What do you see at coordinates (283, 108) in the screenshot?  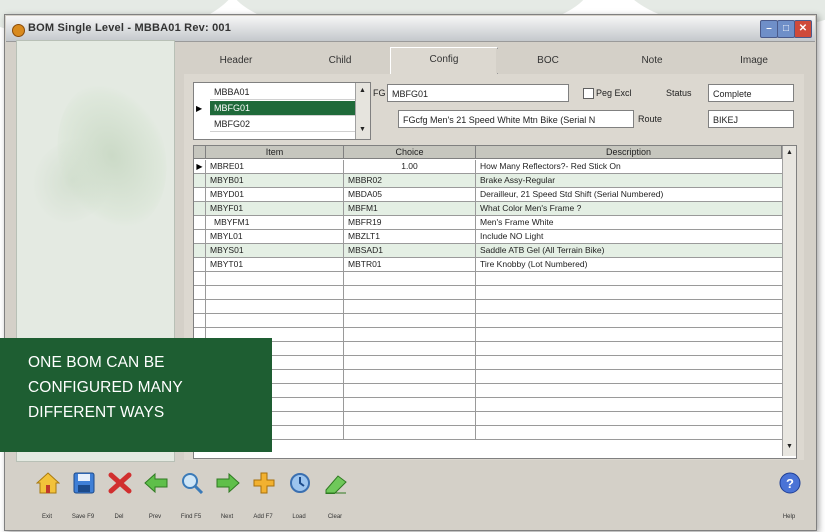 I see `config-option-selected: MBFG01` at bounding box center [283, 108].